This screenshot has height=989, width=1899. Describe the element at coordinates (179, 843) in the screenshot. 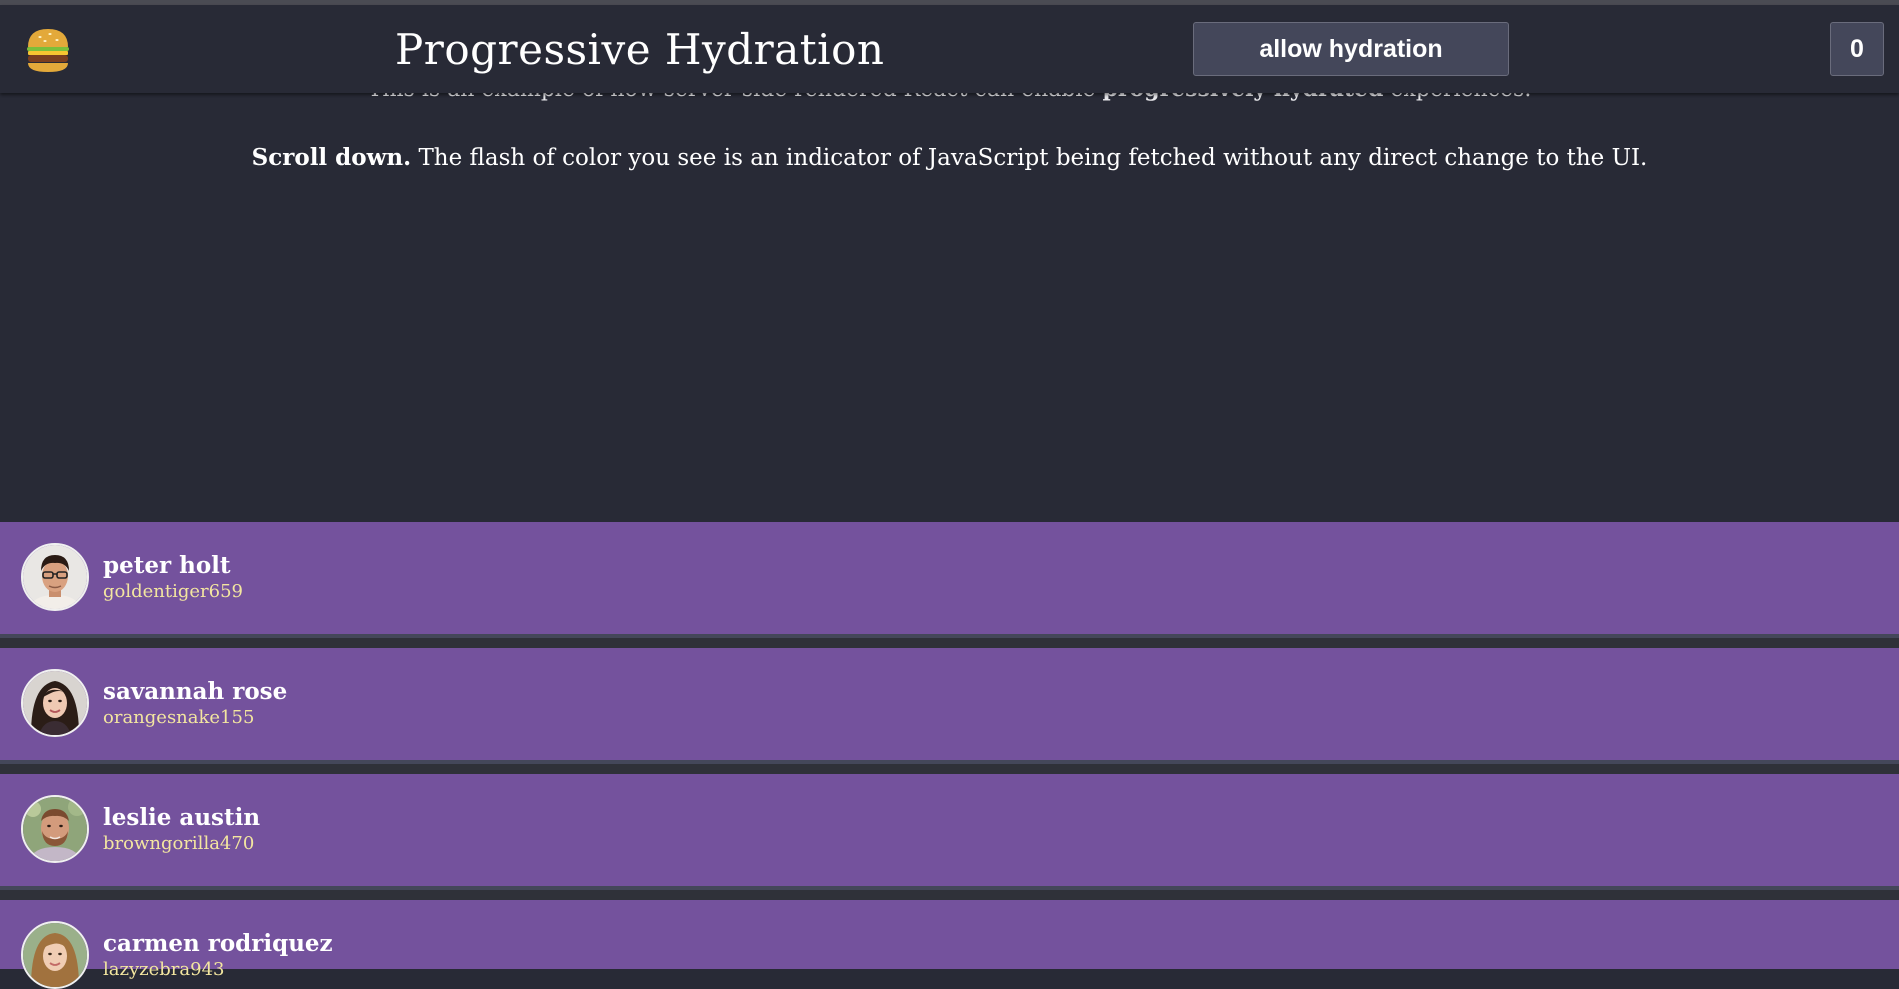

I see `user-username: browngorilla470` at that location.